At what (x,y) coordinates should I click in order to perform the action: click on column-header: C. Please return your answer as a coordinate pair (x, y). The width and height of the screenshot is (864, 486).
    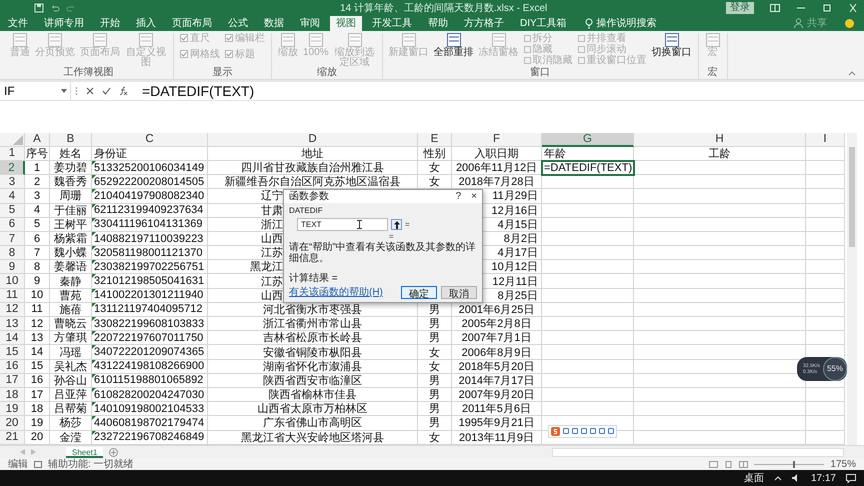
    Looking at the image, I should click on (150, 139).